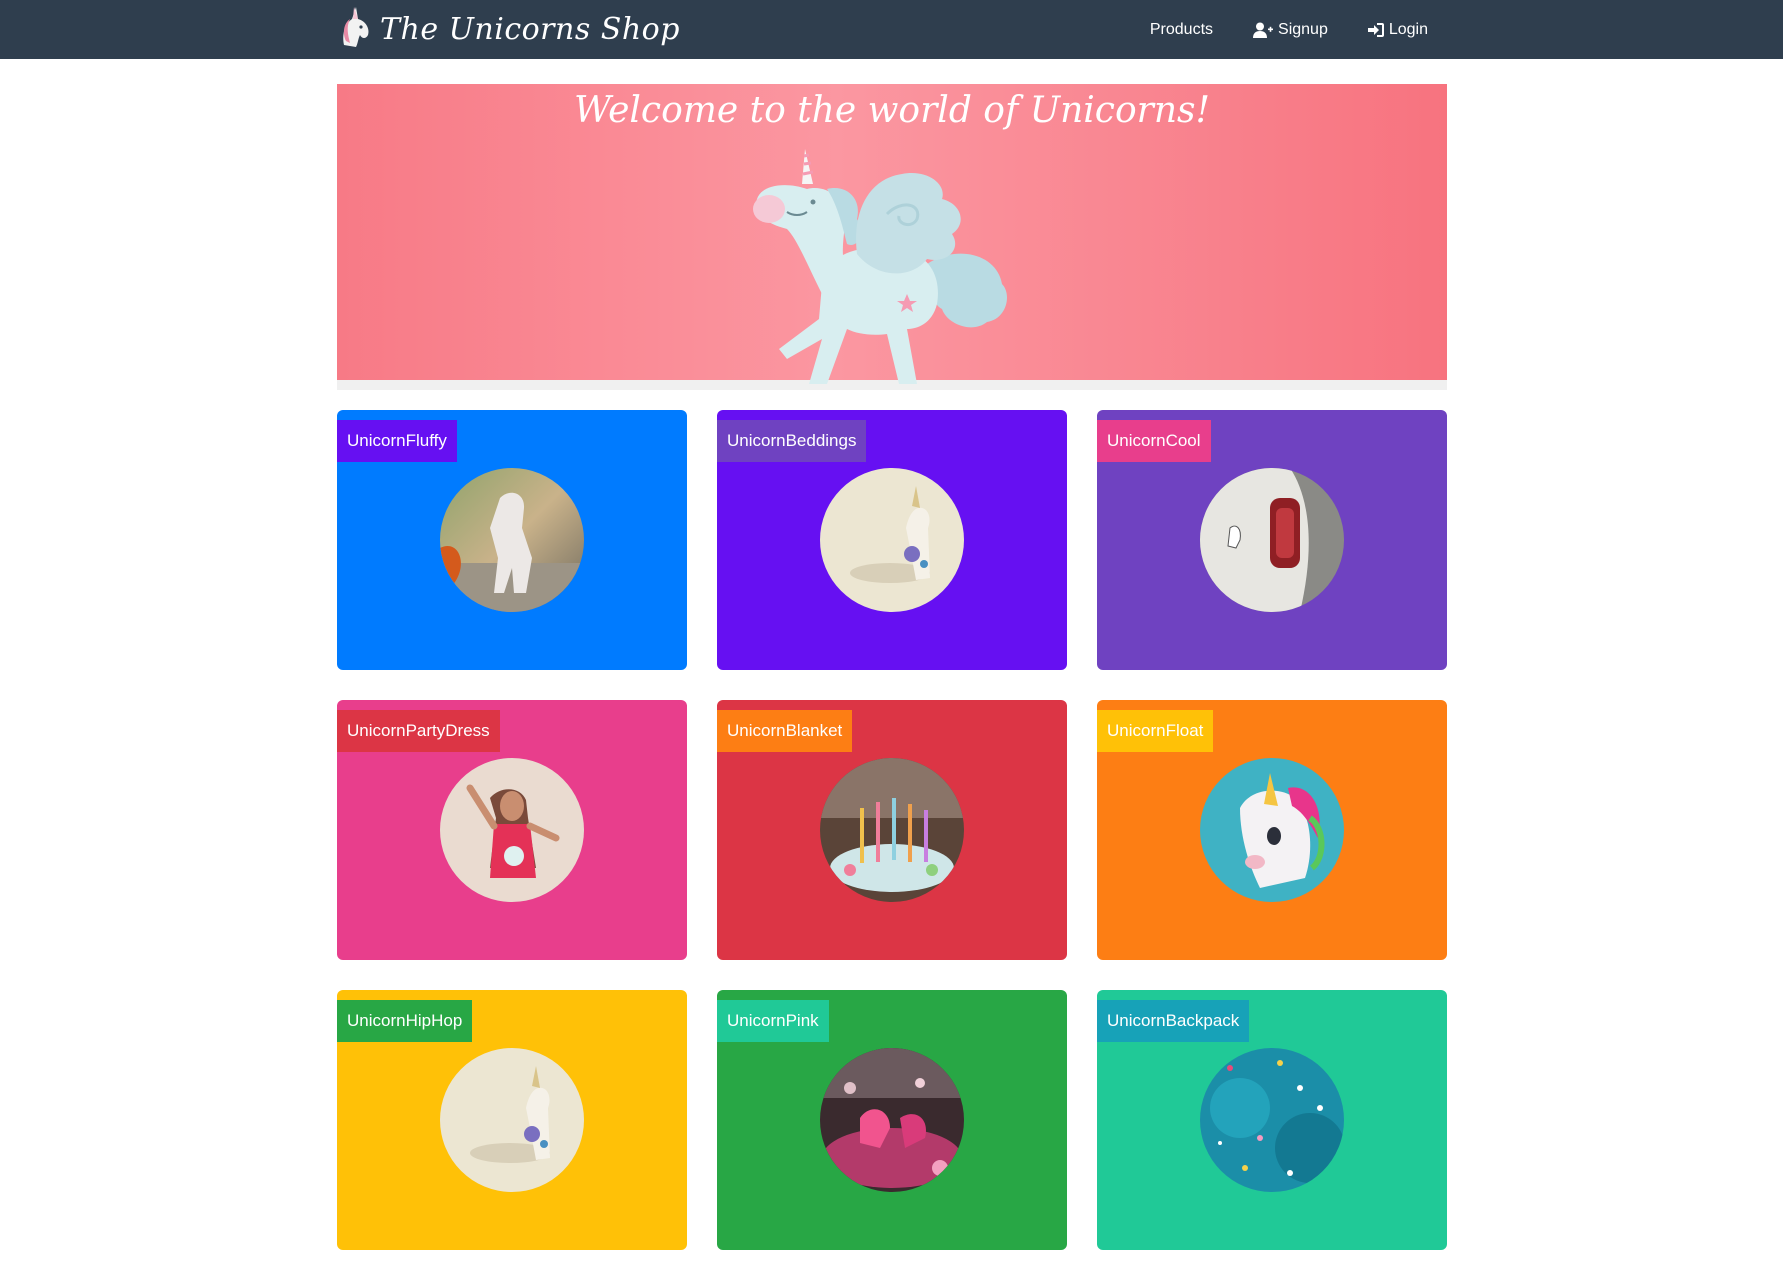 Image resolution: width=1783 pixels, height=1270 pixels. I want to click on sign-in-icon, so click(1375, 29).